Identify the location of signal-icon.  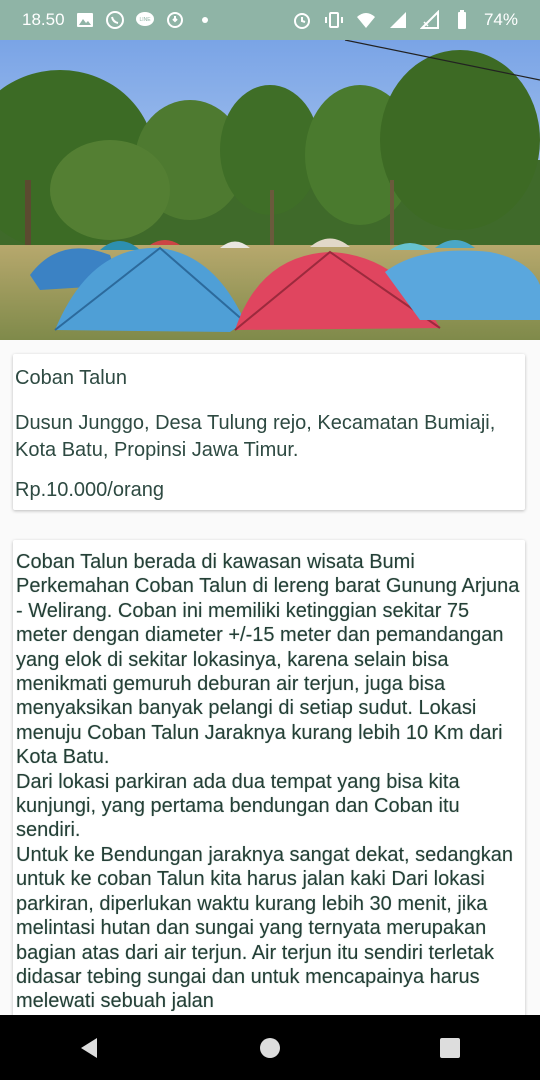
(398, 20).